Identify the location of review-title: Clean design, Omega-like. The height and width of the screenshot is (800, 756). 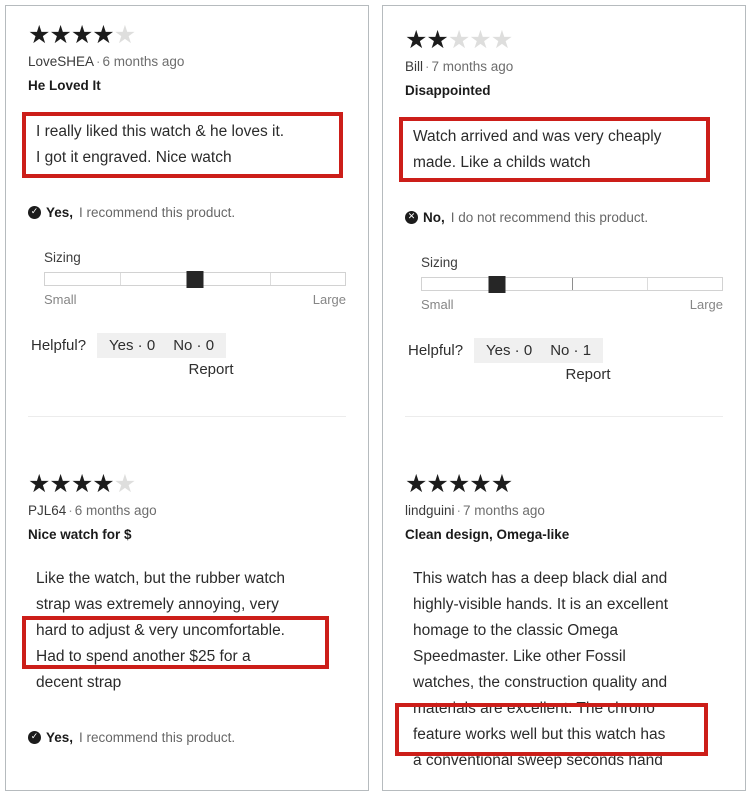
(487, 534).